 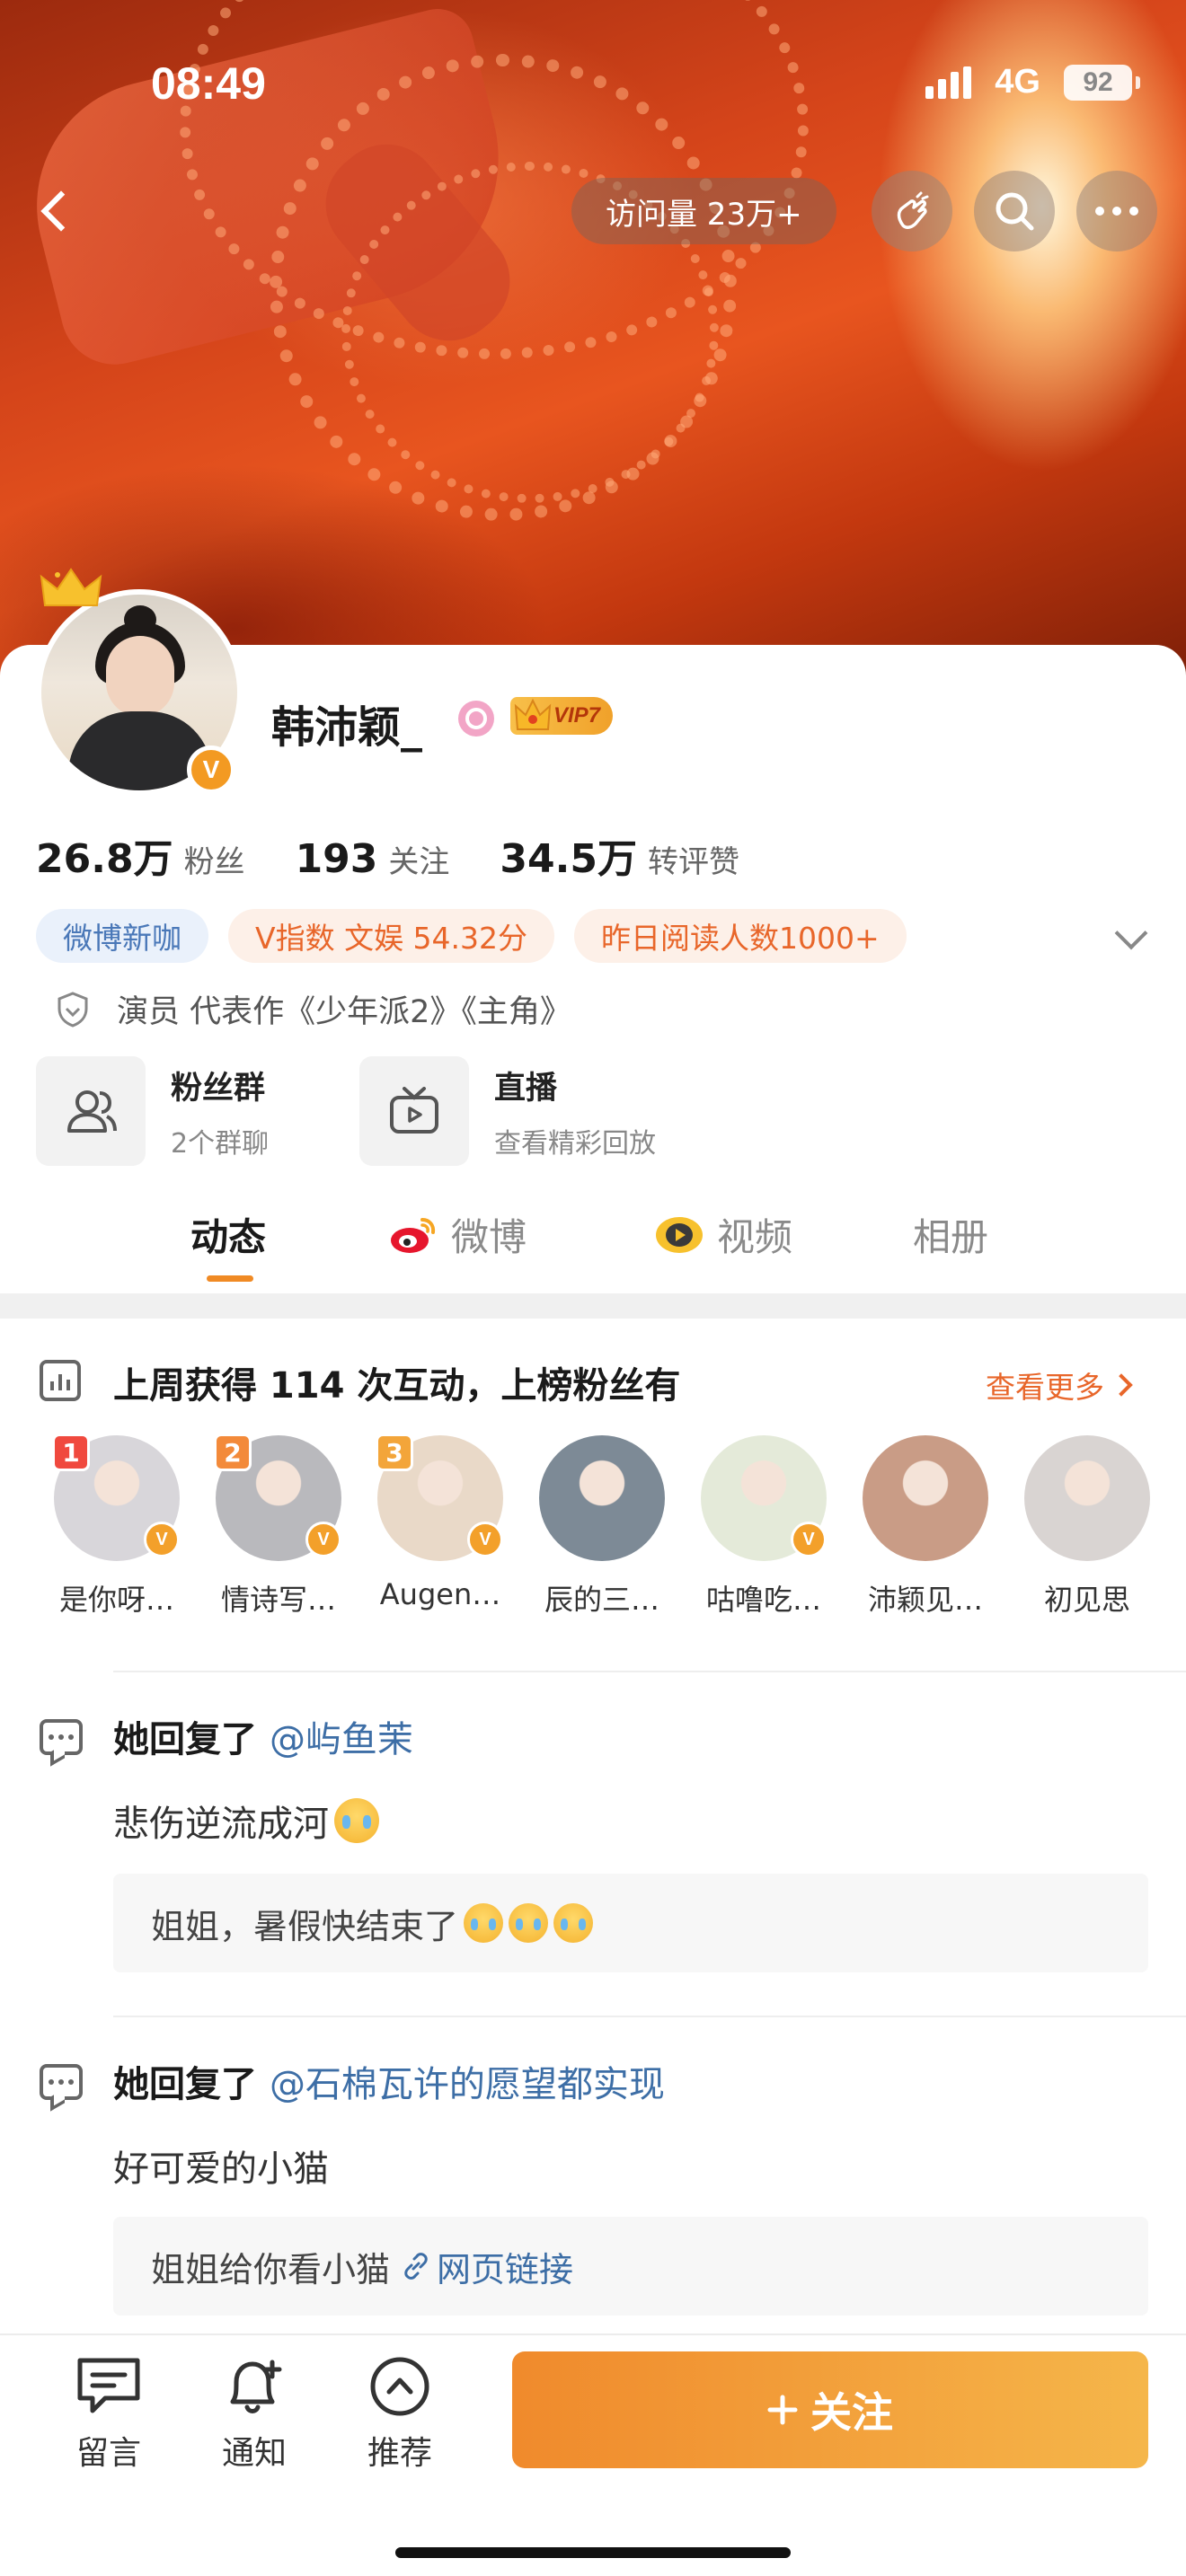 I want to click on see-more-link: 查看更多, so click(x=1059, y=1385).